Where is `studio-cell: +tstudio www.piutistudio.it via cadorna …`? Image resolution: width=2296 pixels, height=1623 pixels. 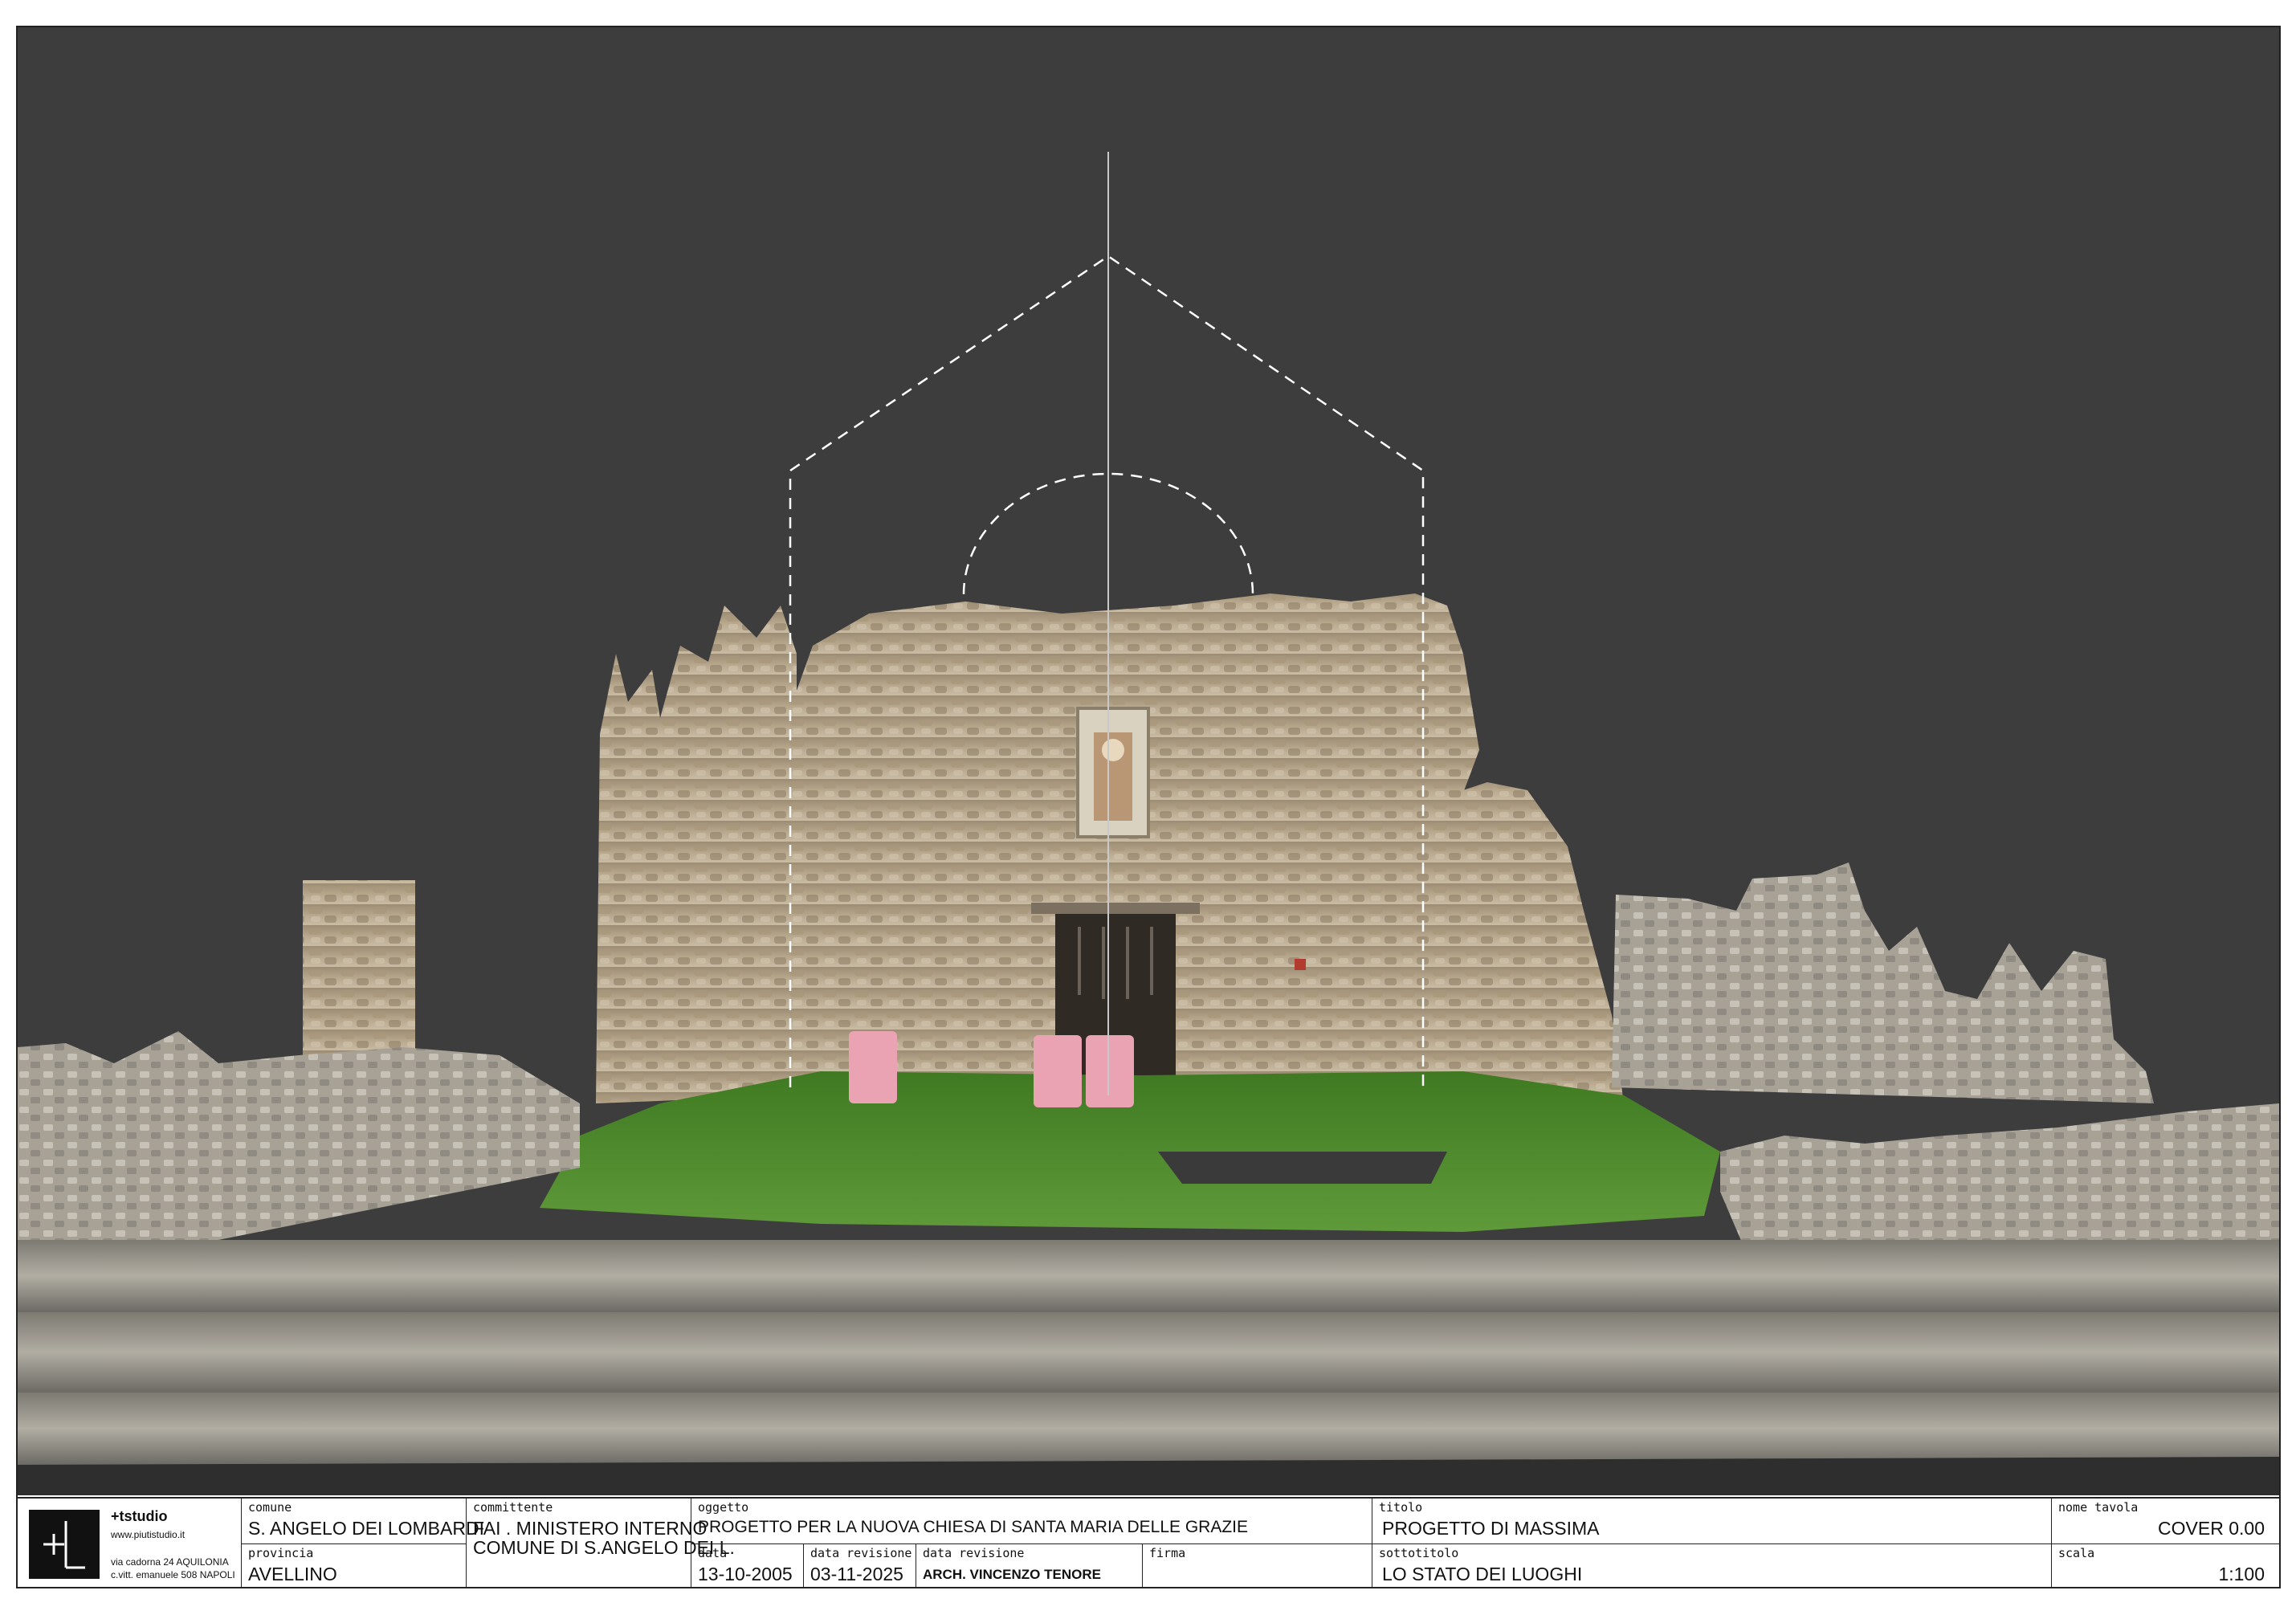
studio-cell: +tstudio www.piutistudio.it via cadorna … is located at coordinates (129, 1543).